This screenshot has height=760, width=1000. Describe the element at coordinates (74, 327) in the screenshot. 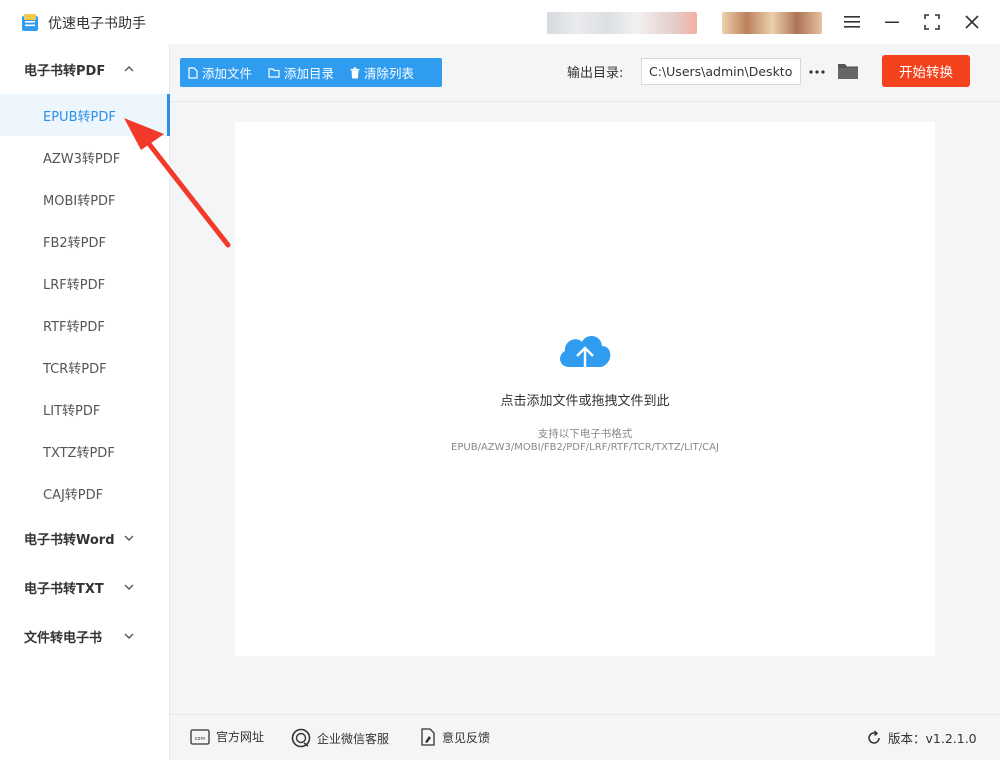

I see `sidebar-item-label: RTF转PDF` at that location.